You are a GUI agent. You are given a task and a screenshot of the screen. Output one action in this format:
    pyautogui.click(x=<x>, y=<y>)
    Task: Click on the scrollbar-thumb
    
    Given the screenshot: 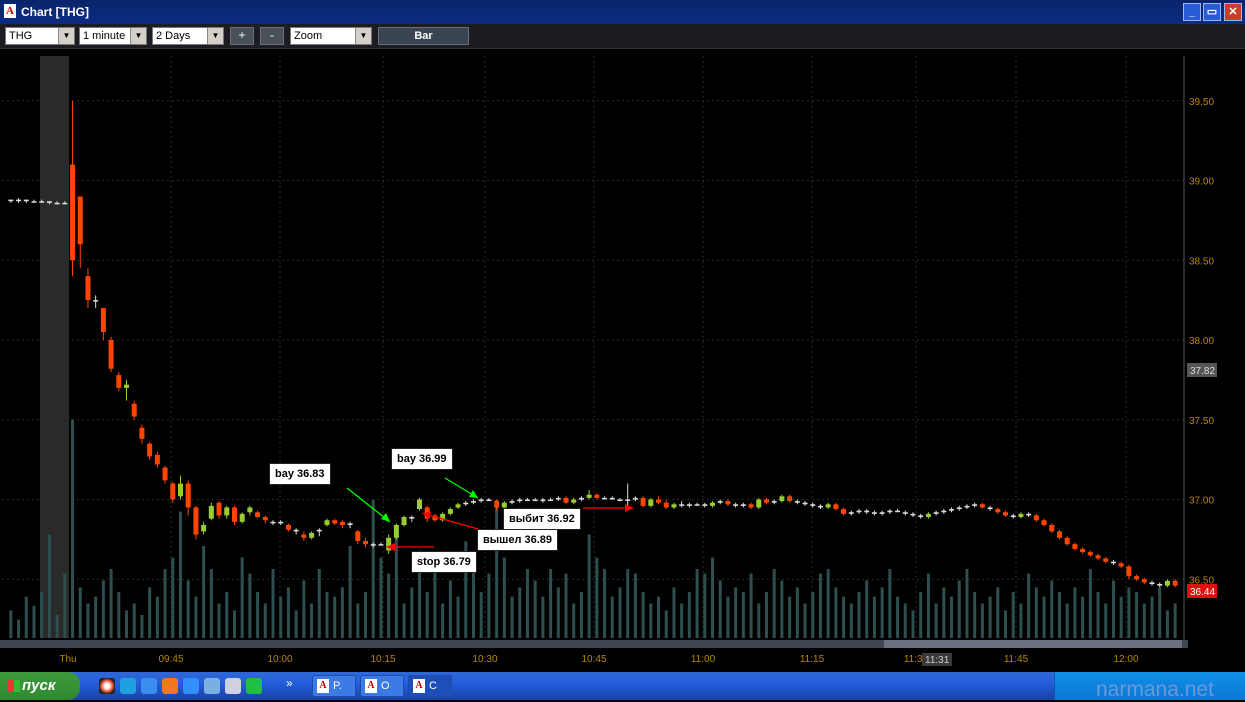 What is the action you would take?
    pyautogui.click(x=1033, y=644)
    